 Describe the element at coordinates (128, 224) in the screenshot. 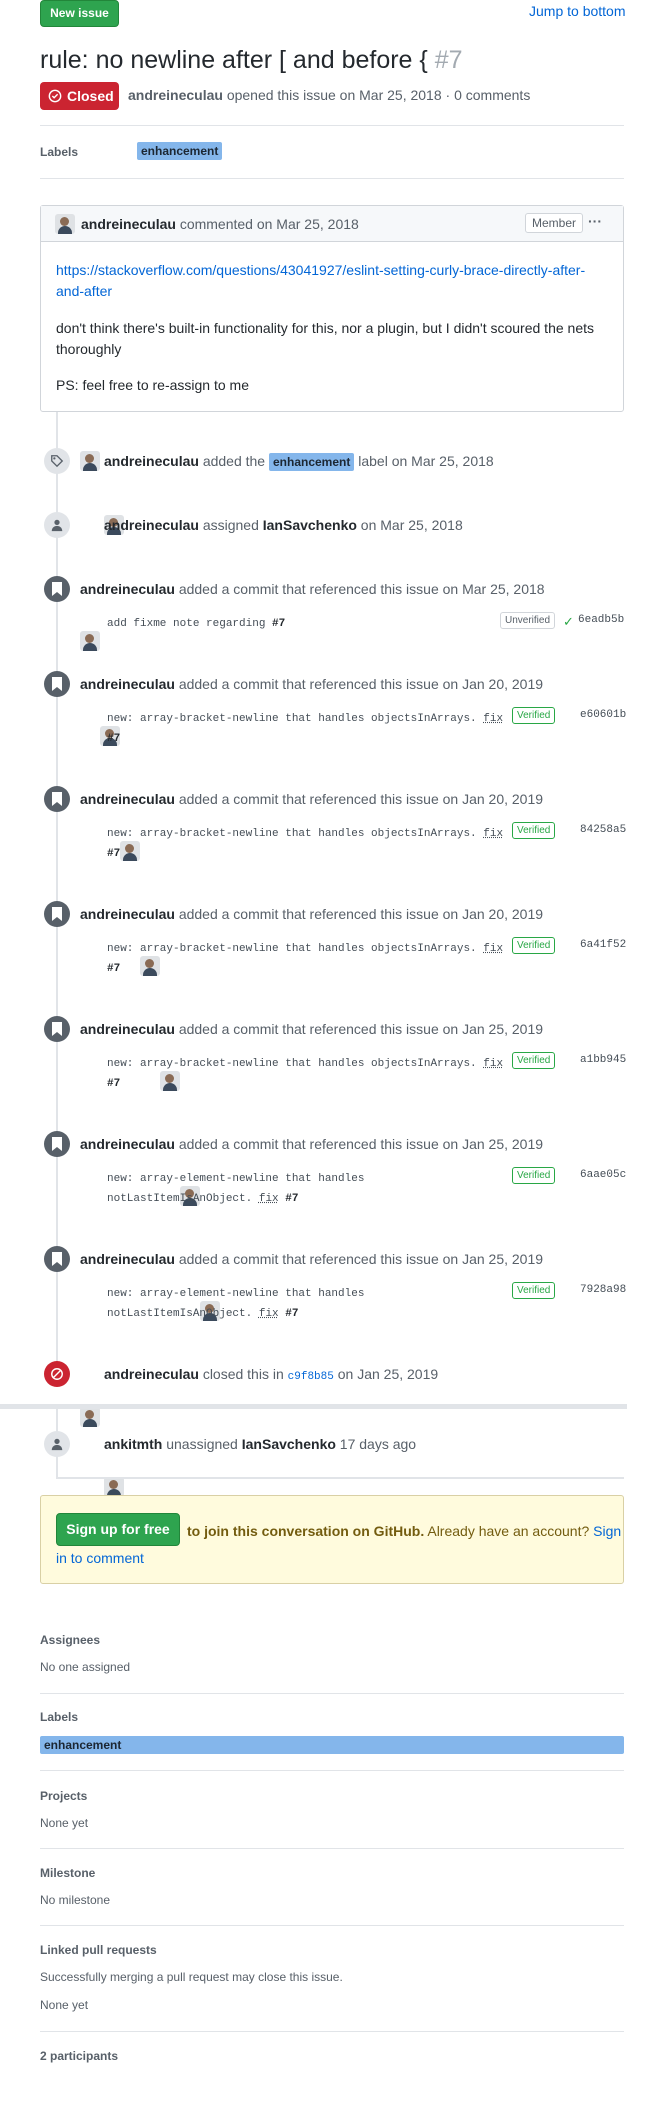

I see `comment-author-link: andreineculau` at that location.